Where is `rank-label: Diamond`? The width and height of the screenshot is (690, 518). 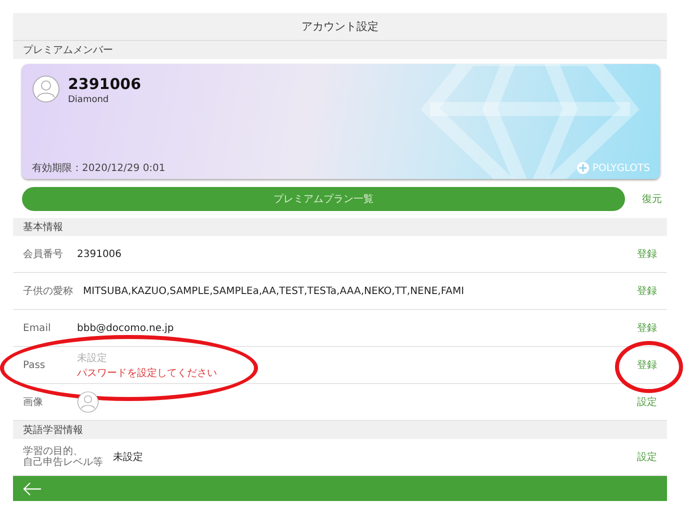 rank-label: Diamond is located at coordinates (89, 100).